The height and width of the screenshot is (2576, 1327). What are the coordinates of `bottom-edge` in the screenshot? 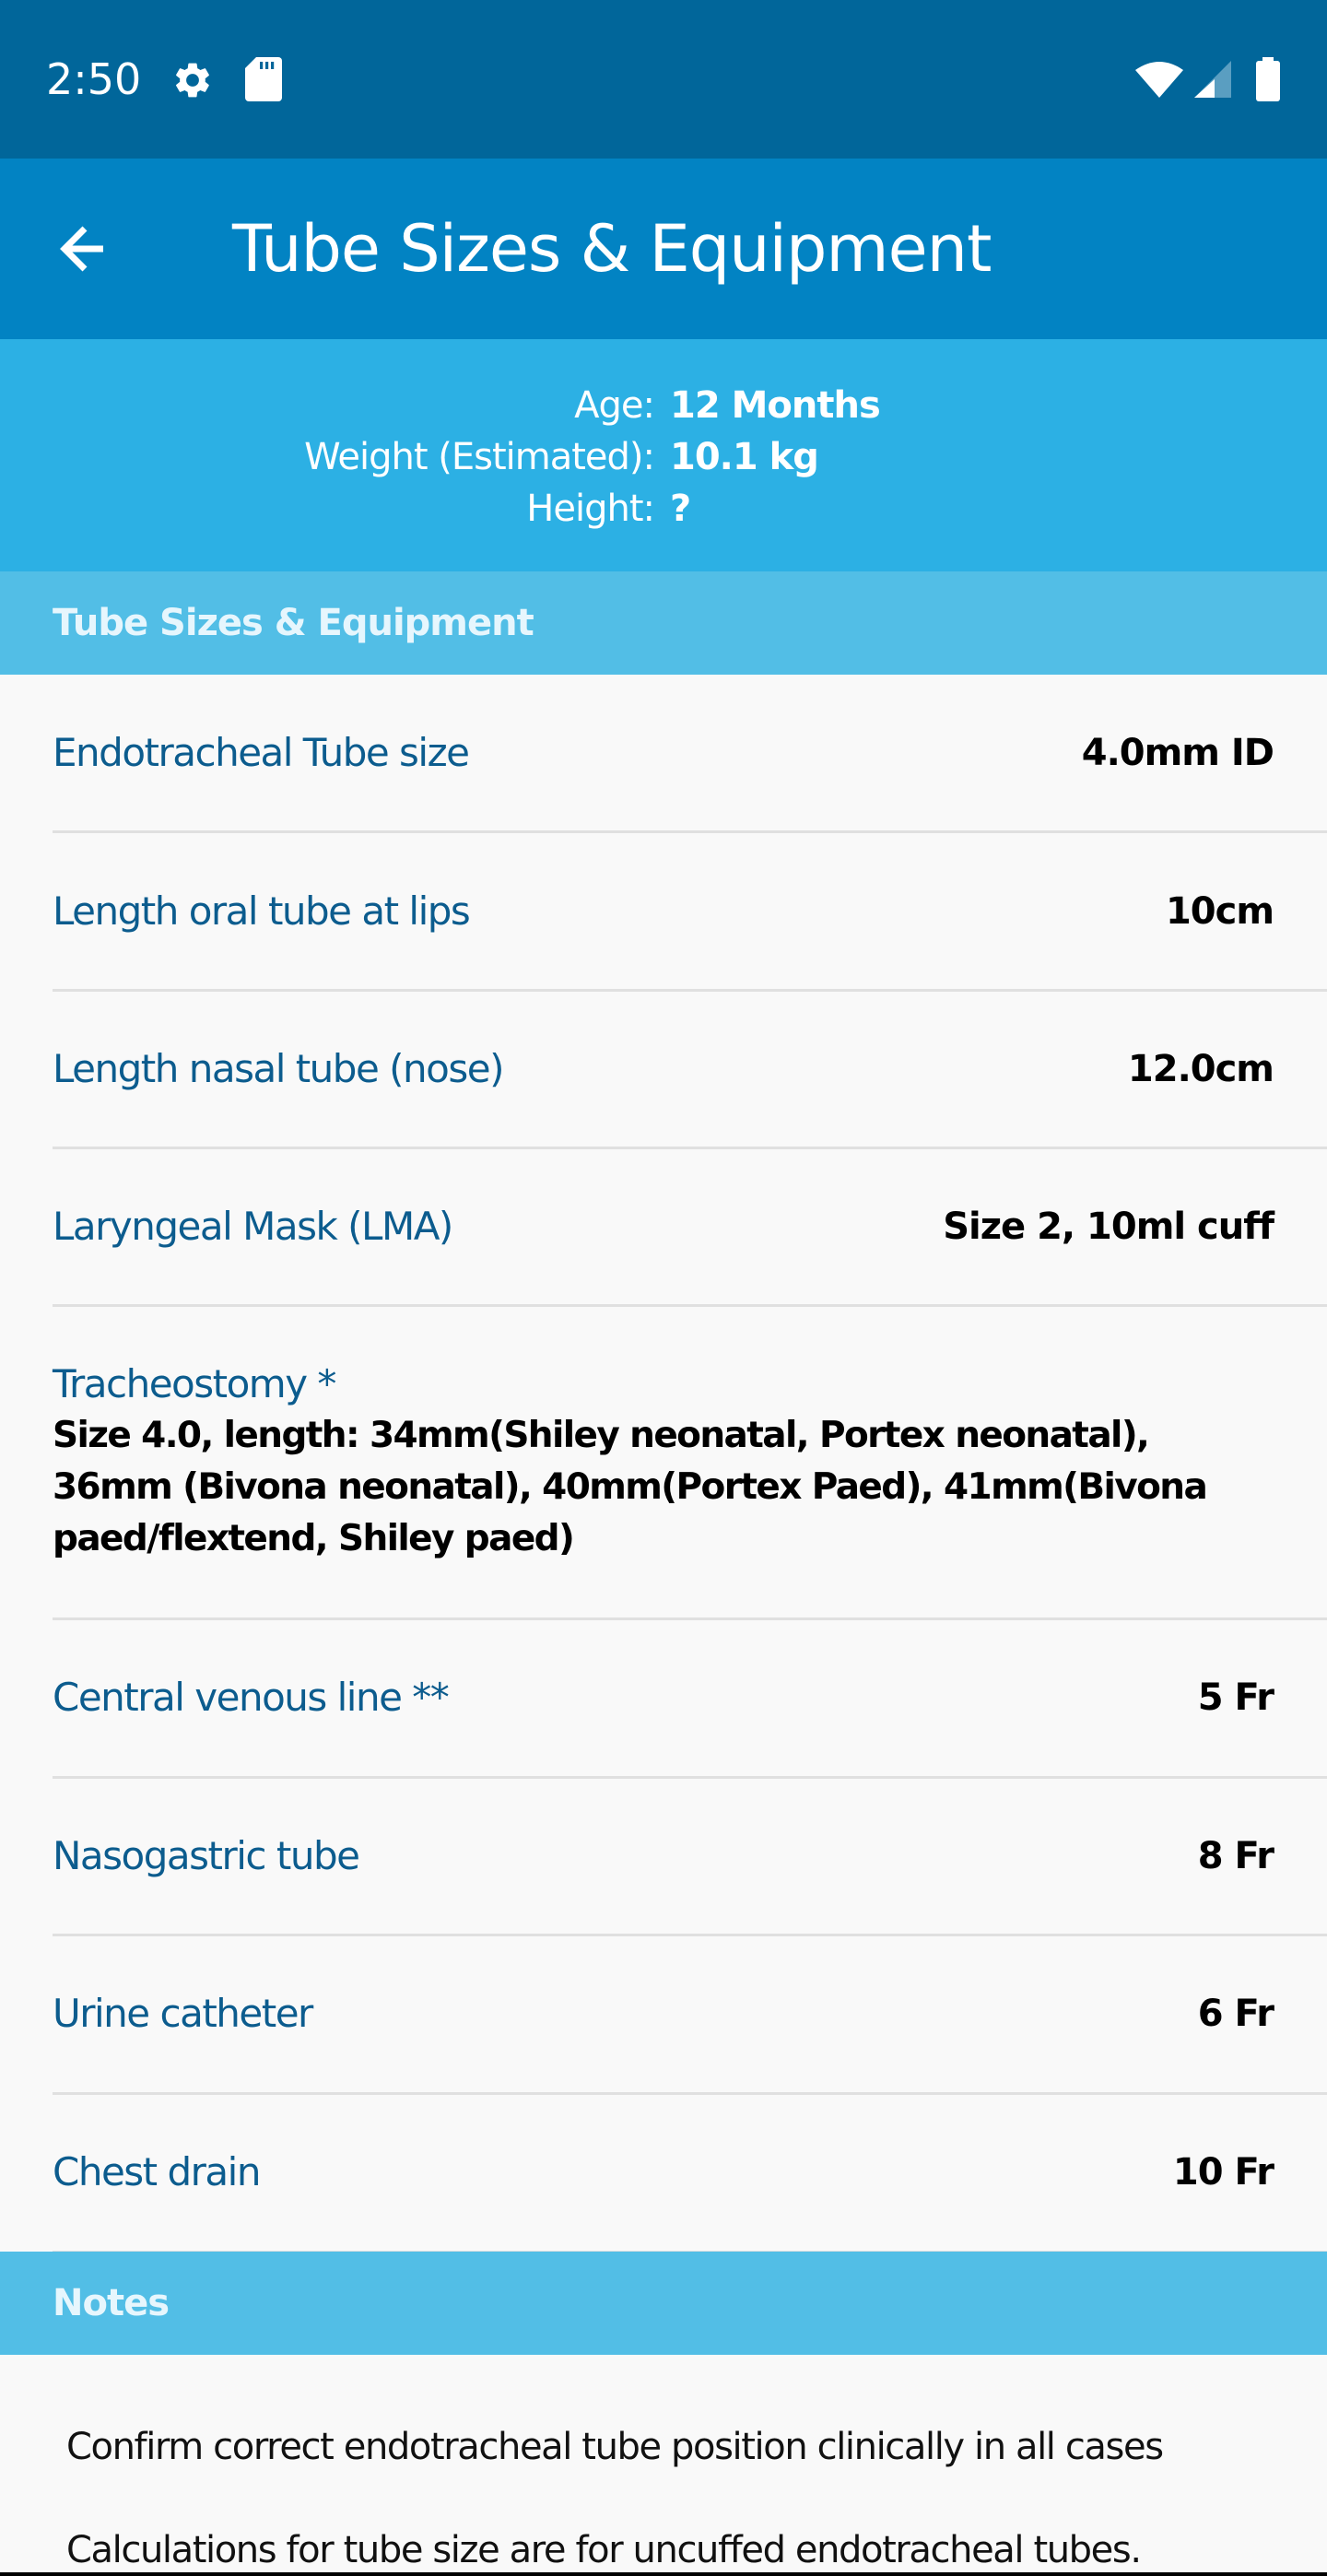 It's located at (663, 2574).